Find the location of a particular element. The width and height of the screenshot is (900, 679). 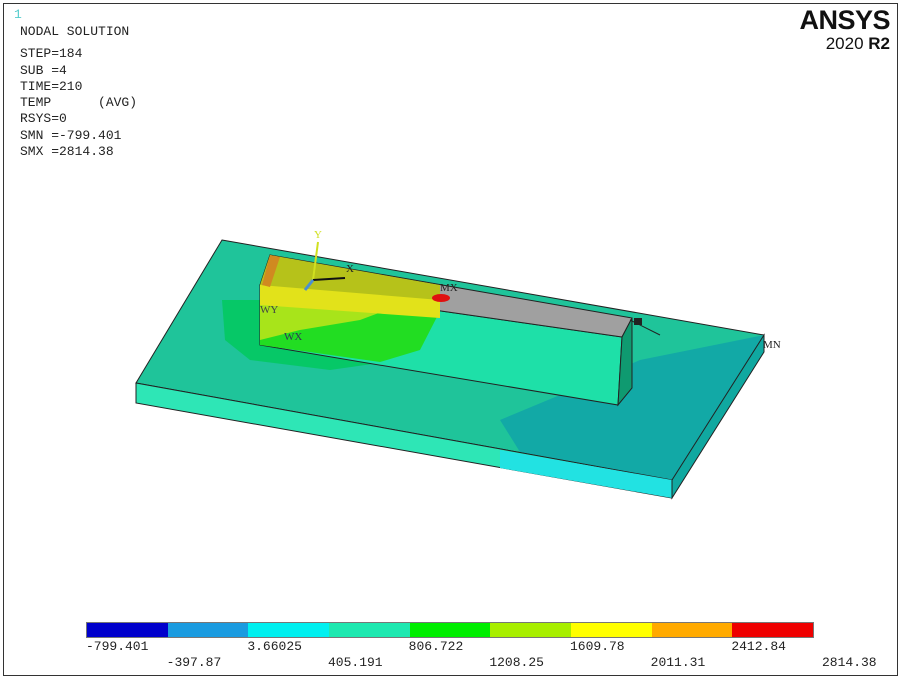

legend-label: 806.722 is located at coordinates (436, 646).